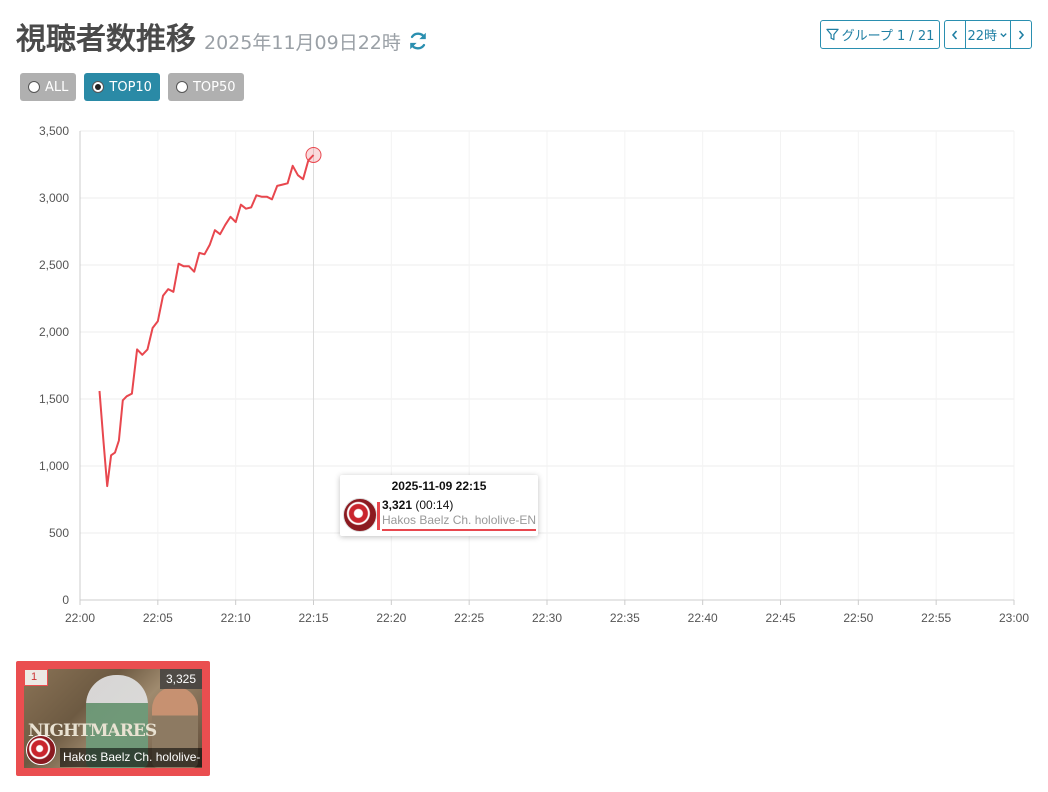 Image resolution: width=1048 pixels, height=792 pixels. Describe the element at coordinates (625, 618) in the screenshot. I see `x-tick-label: 22:35` at that location.